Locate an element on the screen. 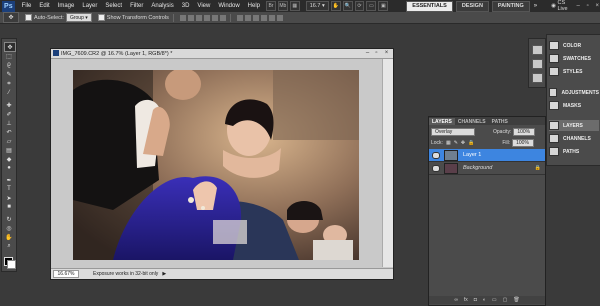  background-color-swatch is located at coordinates (11, 264).